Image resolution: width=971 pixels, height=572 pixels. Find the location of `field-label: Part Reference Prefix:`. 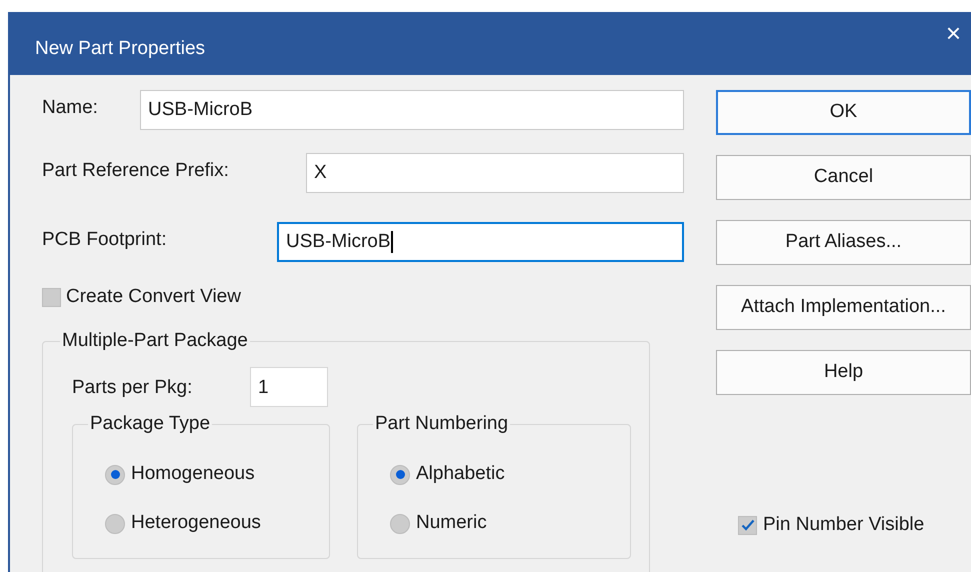

field-label: Part Reference Prefix: is located at coordinates (136, 171).